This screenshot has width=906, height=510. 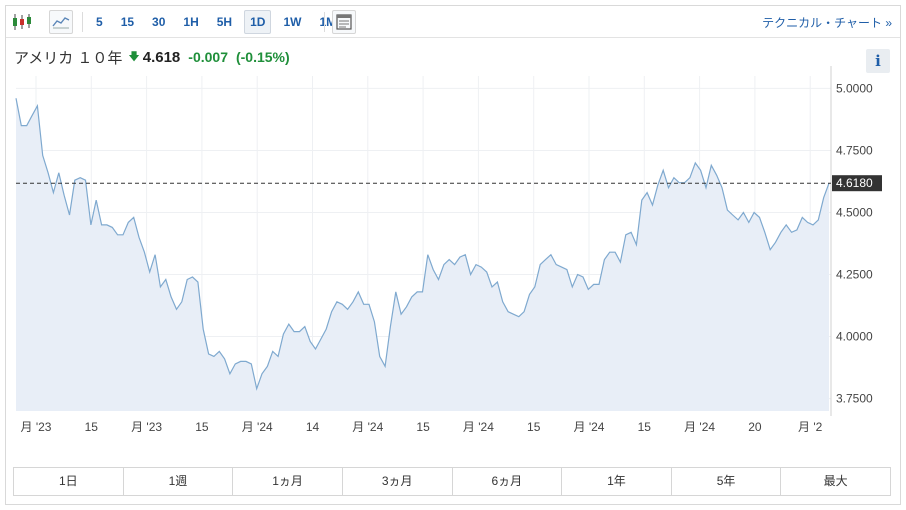 What do you see at coordinates (288, 481) in the screenshot?
I see `range-1m: 1ヵ月` at bounding box center [288, 481].